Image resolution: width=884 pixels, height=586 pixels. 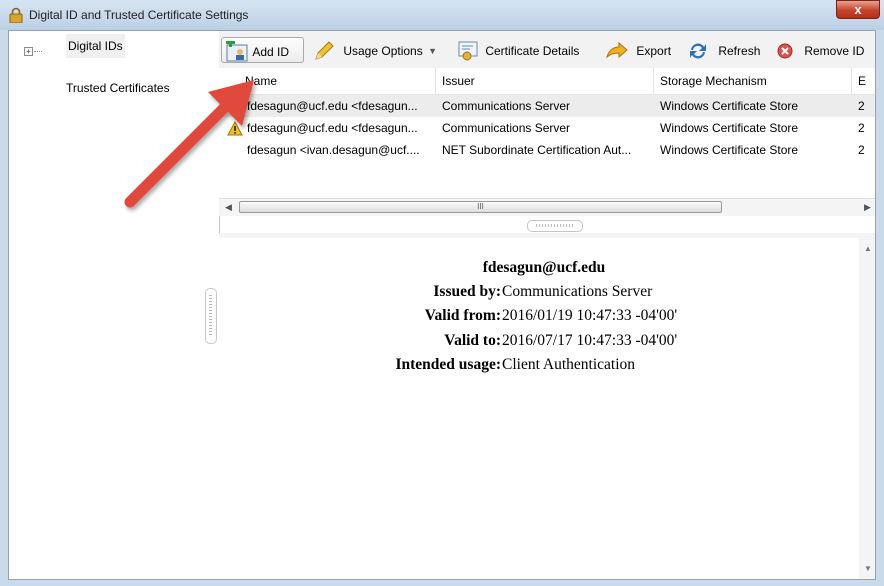 What do you see at coordinates (698, 51) in the screenshot?
I see `refresh-icon` at bounding box center [698, 51].